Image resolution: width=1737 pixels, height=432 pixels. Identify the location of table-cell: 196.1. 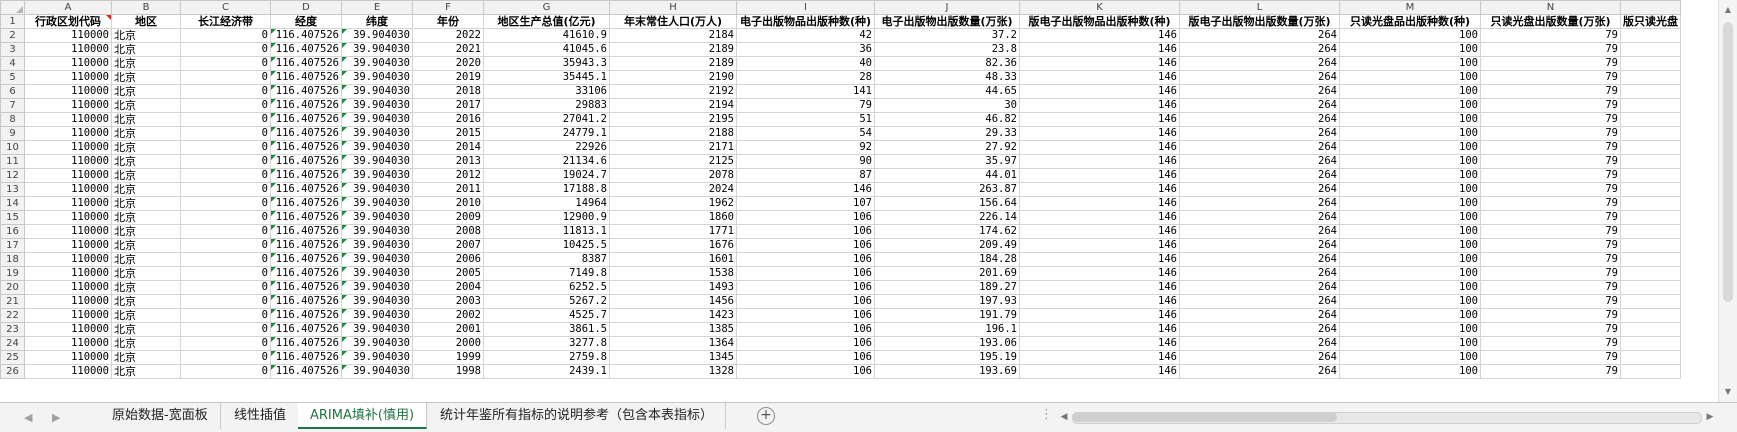
(947, 329).